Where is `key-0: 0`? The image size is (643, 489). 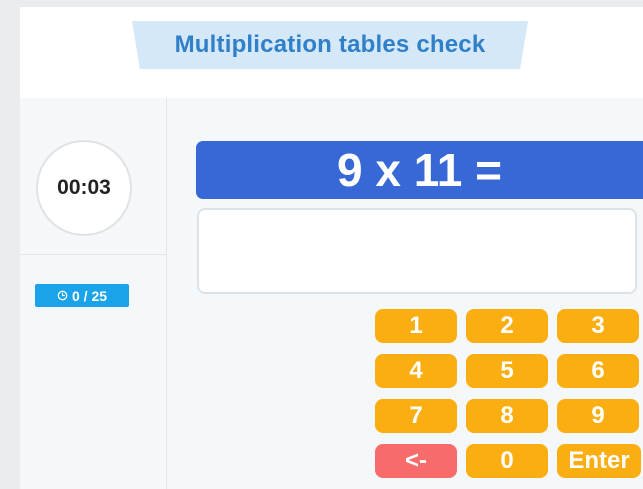
key-0: 0 is located at coordinates (507, 461).